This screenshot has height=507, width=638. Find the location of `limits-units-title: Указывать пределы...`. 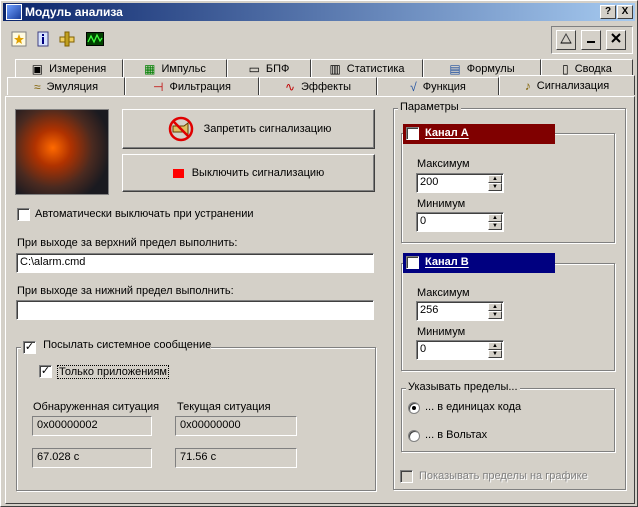

limits-units-title: Указывать пределы... is located at coordinates (463, 387).